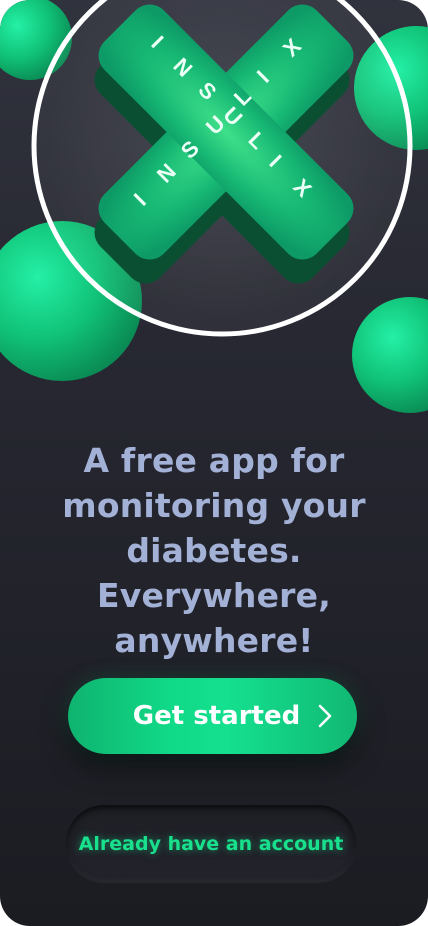  I want to click on get-started-label: Get started, so click(216, 716).